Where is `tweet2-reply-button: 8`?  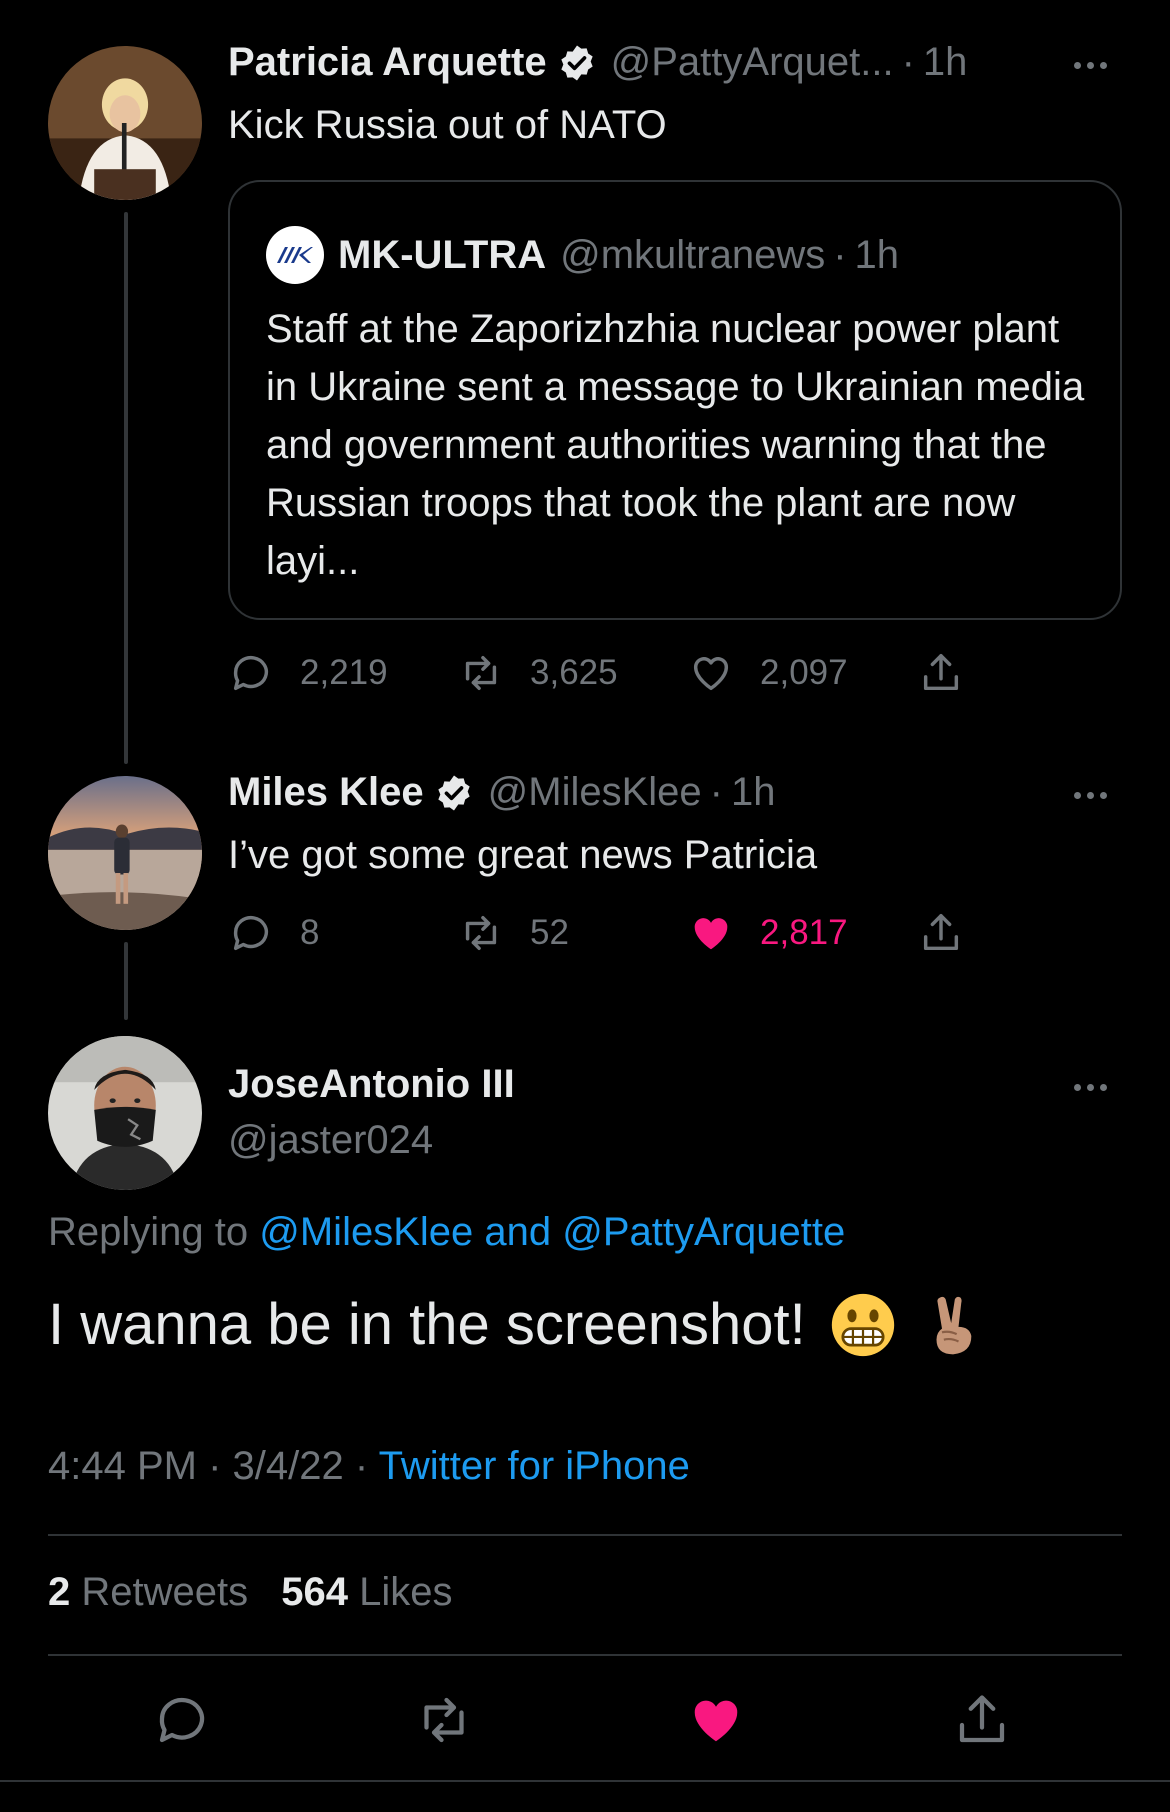
tweet2-reply-button: 8 is located at coordinates (273, 933).